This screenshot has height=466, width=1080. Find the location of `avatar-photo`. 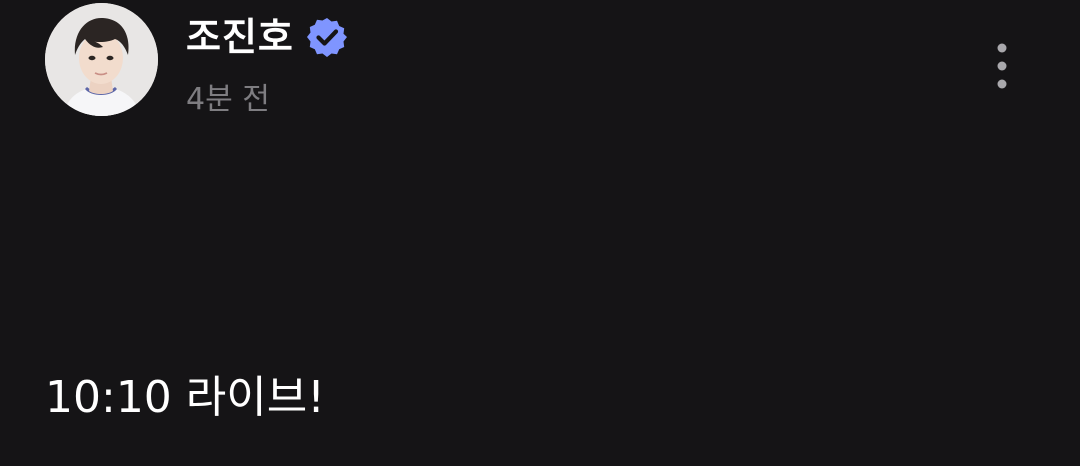

avatar-photo is located at coordinates (101, 59).